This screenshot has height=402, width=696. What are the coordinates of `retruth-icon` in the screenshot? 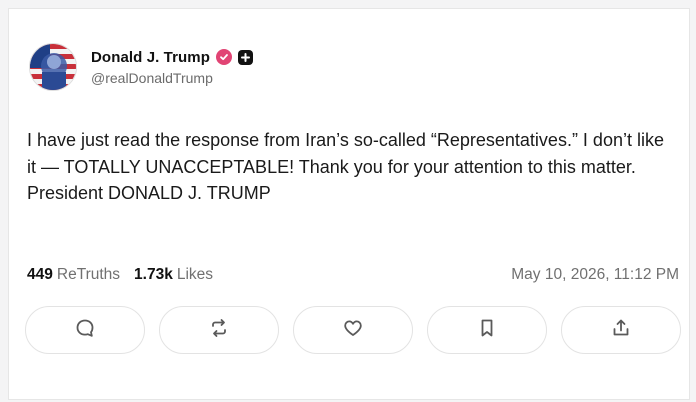 It's located at (219, 330).